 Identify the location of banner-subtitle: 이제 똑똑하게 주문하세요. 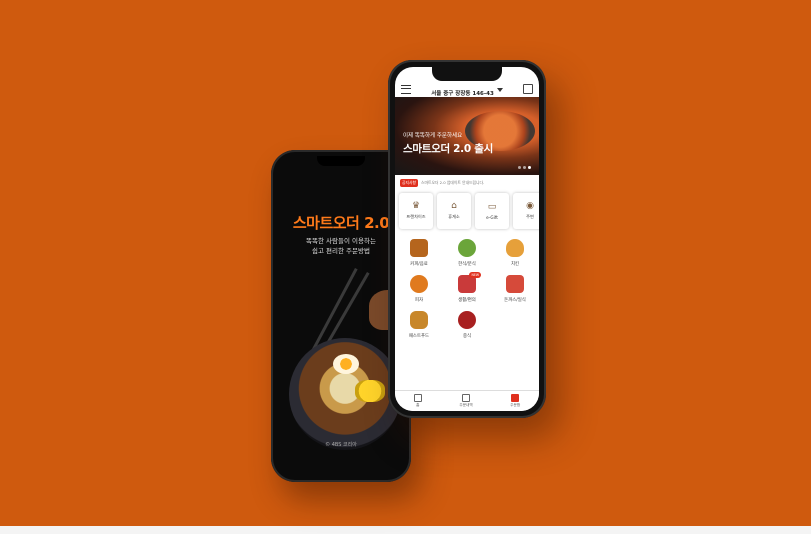
(433, 136).